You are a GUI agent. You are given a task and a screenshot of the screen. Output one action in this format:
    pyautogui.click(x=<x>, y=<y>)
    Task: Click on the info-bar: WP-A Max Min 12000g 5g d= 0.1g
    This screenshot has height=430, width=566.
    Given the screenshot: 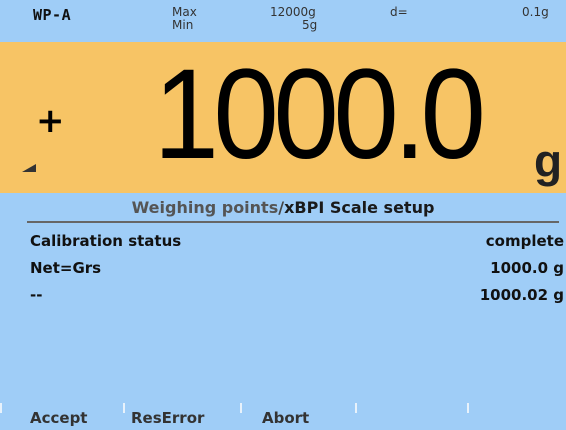 What is the action you would take?
    pyautogui.click(x=283, y=21)
    